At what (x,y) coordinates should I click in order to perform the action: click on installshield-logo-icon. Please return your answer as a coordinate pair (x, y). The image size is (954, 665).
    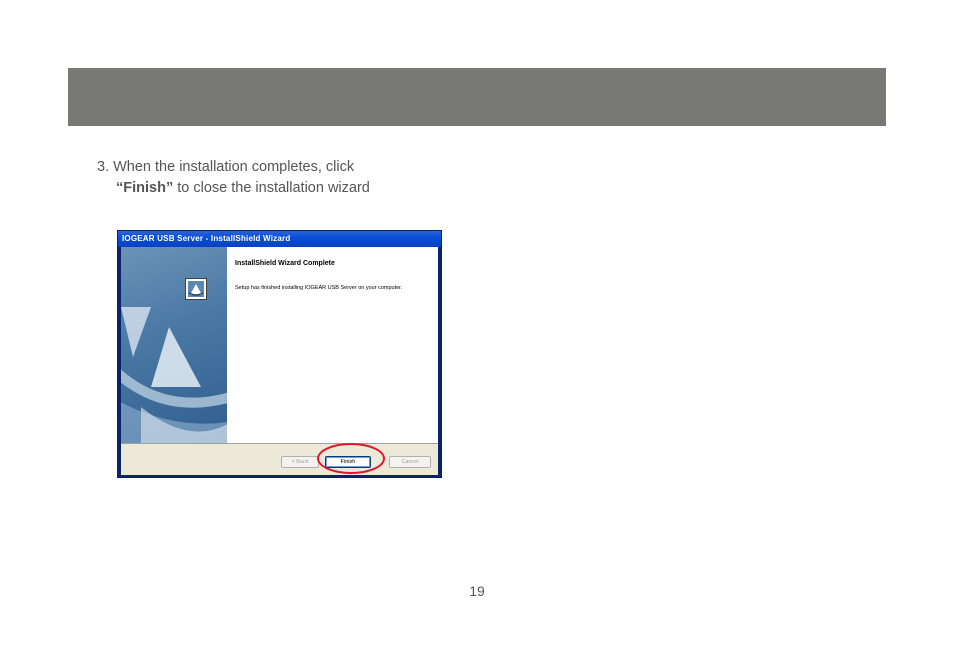
    Looking at the image, I should click on (196, 289).